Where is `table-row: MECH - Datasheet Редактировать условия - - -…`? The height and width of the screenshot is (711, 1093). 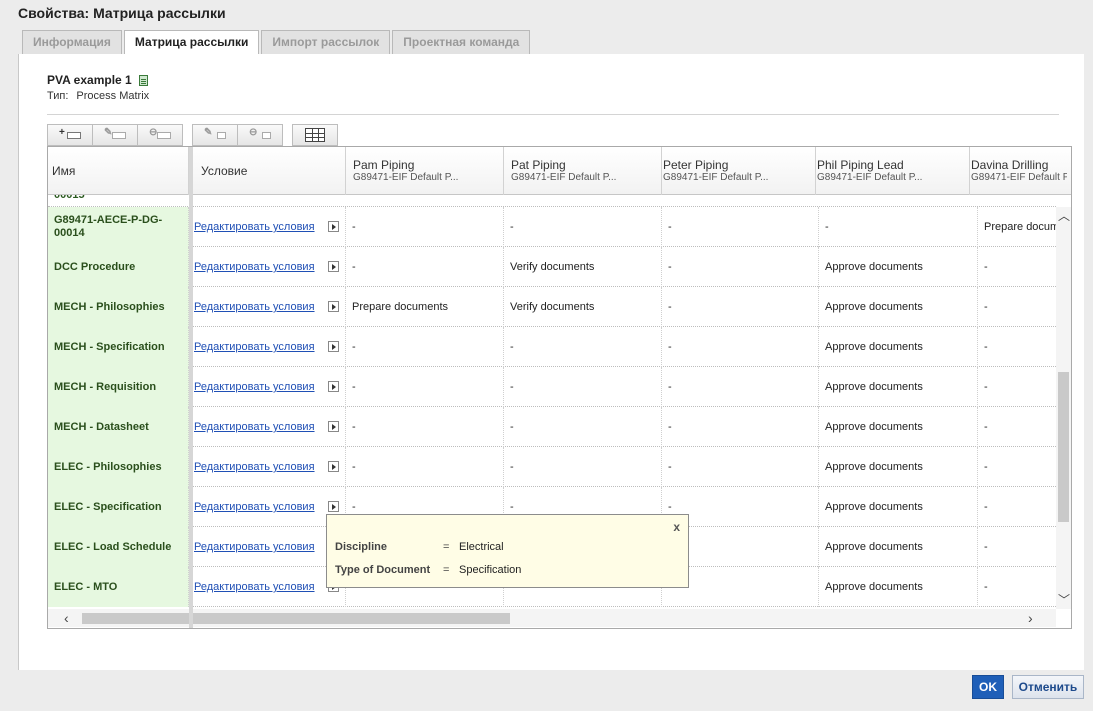 table-row: MECH - Datasheet Редактировать условия - - -… is located at coordinates (552, 427).